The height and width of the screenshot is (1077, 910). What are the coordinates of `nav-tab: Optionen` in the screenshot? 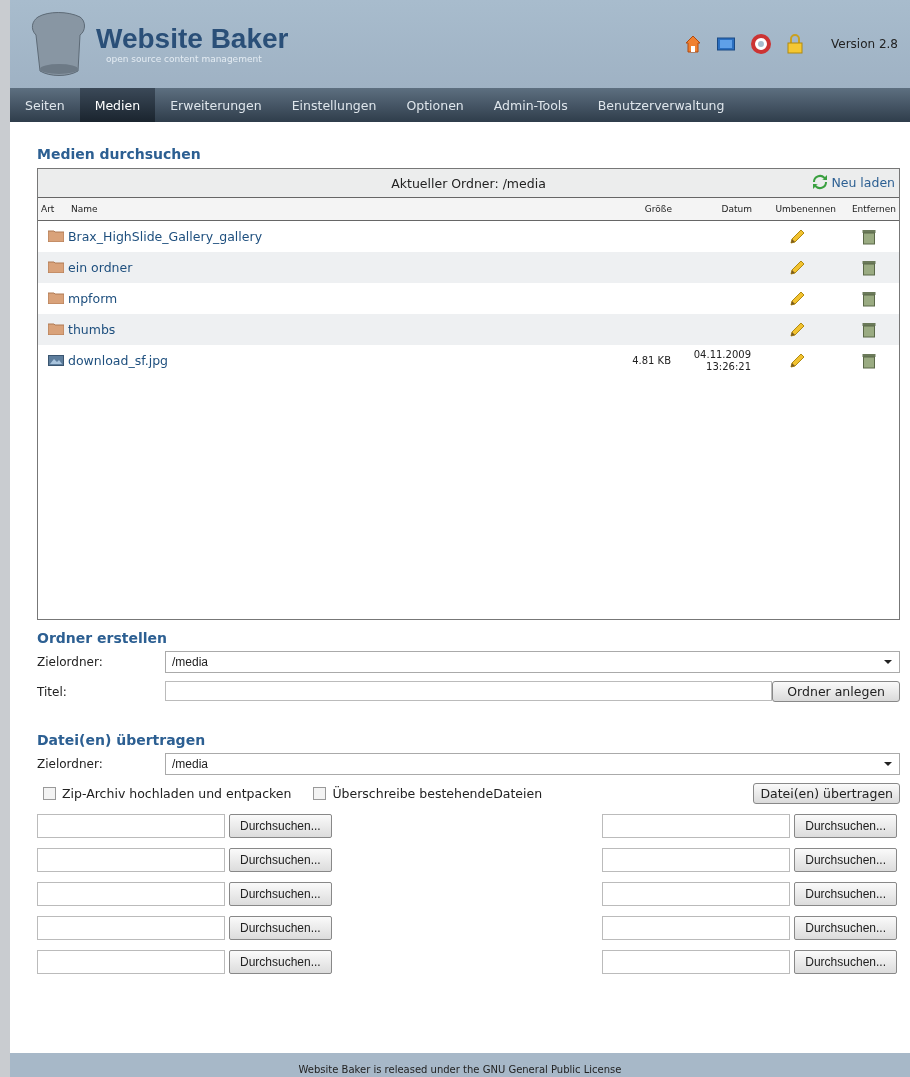 It's located at (435, 105).